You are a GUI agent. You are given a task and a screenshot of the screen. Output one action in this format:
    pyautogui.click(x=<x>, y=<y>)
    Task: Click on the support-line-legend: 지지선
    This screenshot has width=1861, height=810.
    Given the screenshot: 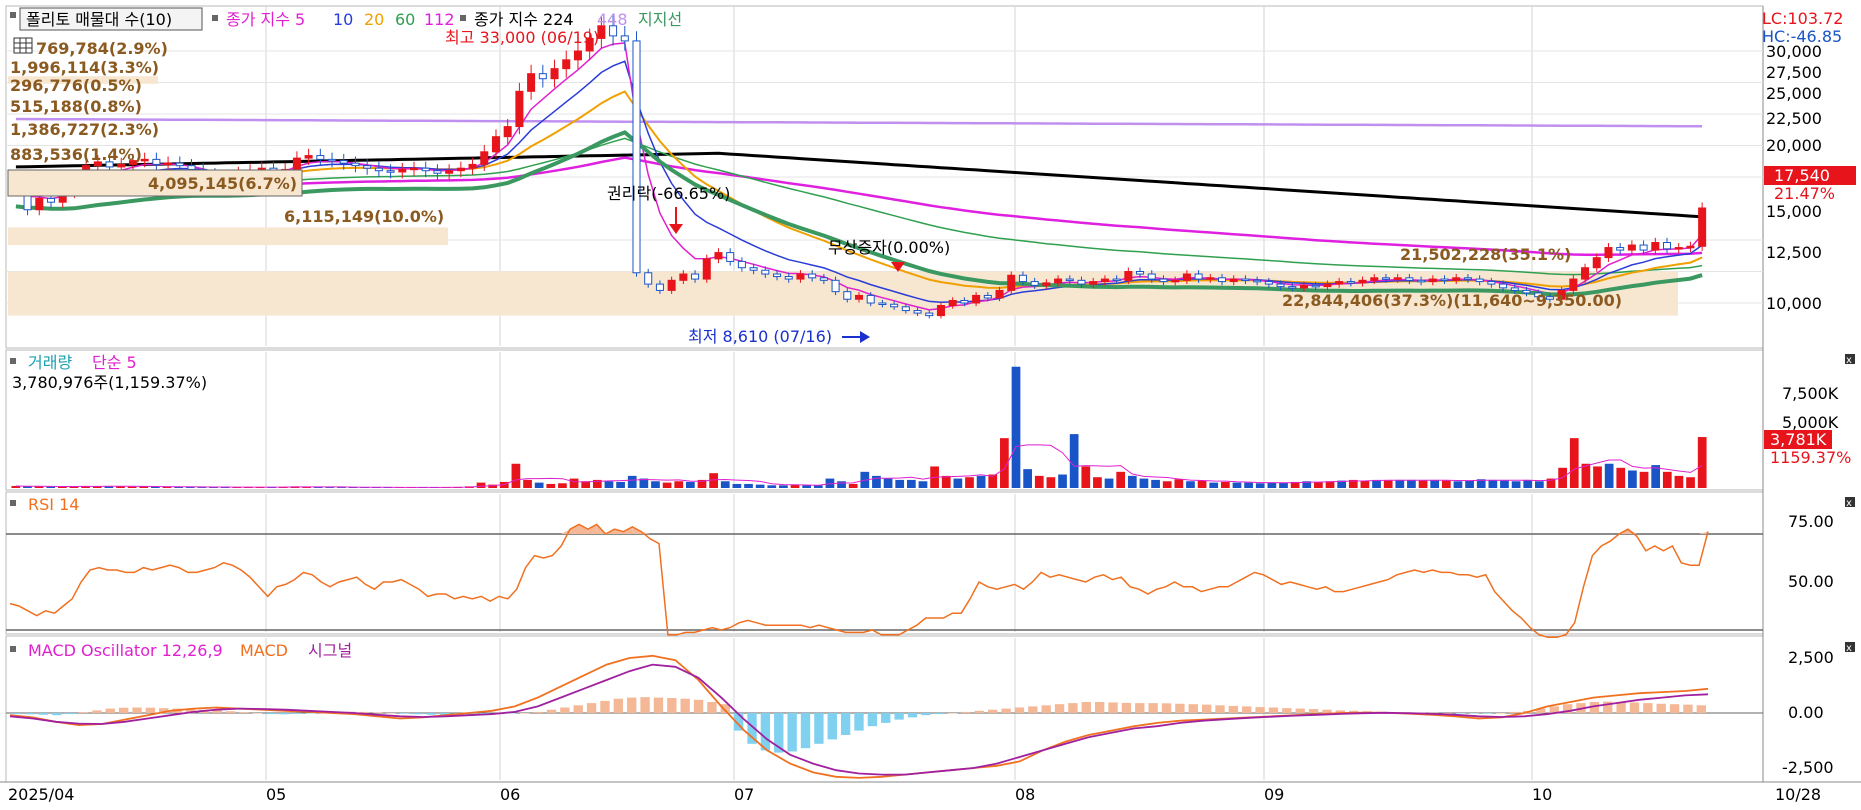 What is the action you would take?
    pyautogui.click(x=660, y=19)
    